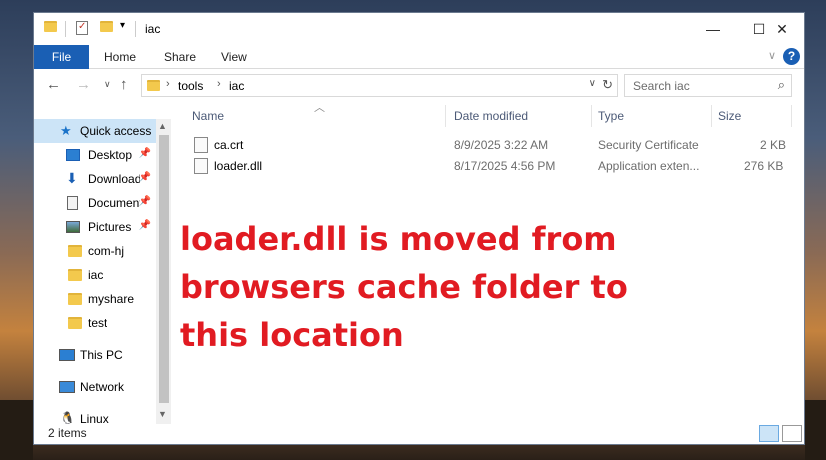 The height and width of the screenshot is (460, 826). I want to click on sidebar-item-this-pc: This PC, so click(102, 355).